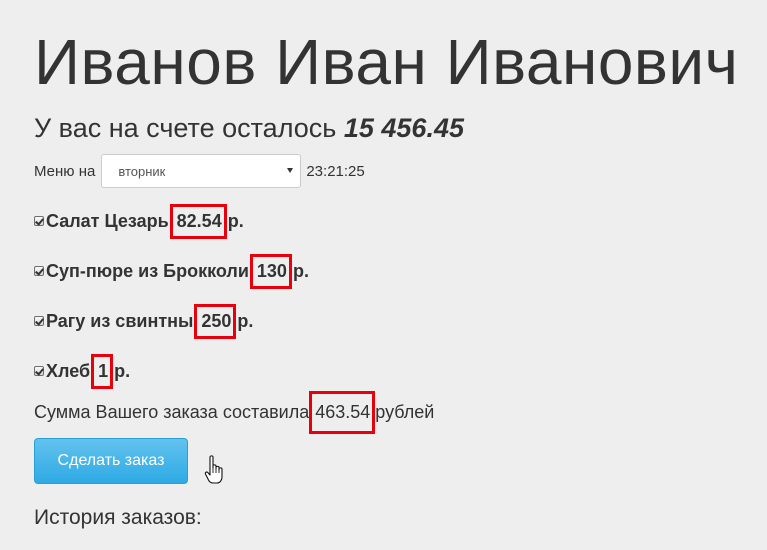 The image size is (767, 550). I want to click on day-select: вторник, so click(201, 171).